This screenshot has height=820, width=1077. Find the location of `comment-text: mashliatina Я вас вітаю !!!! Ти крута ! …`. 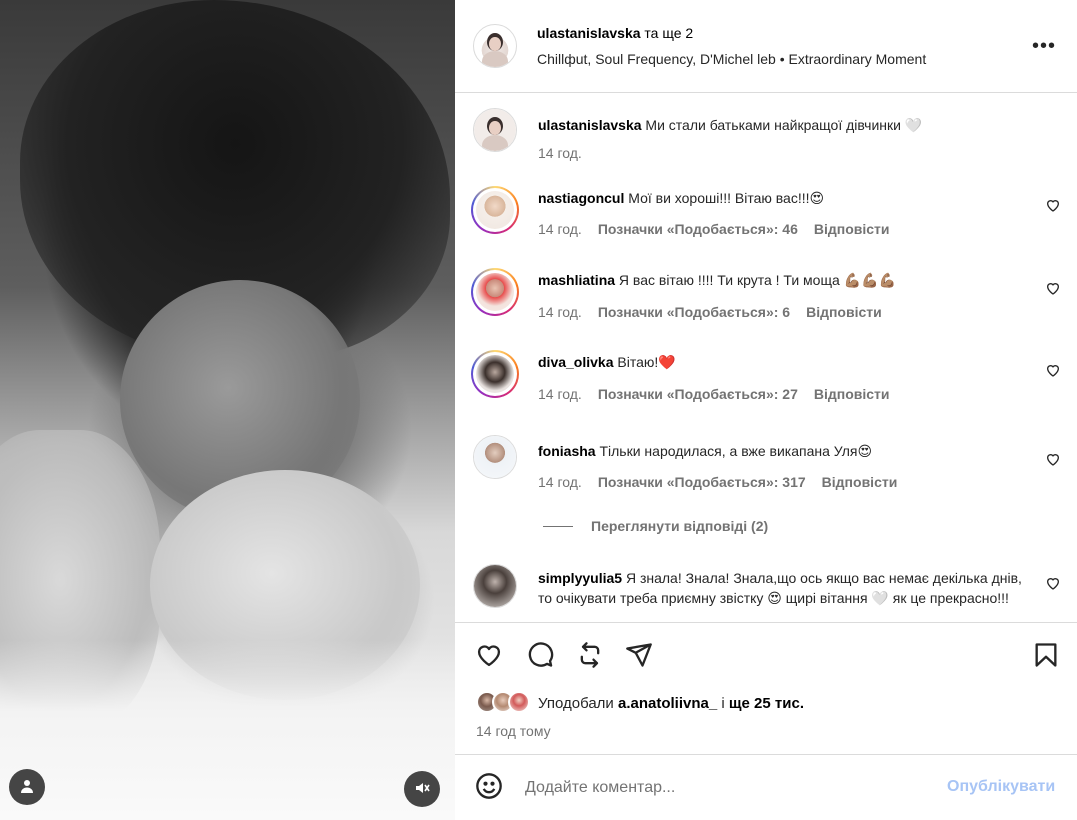

comment-text: mashliatina Я вас вітаю !!!! Ти крута ! … is located at coordinates (778, 280).